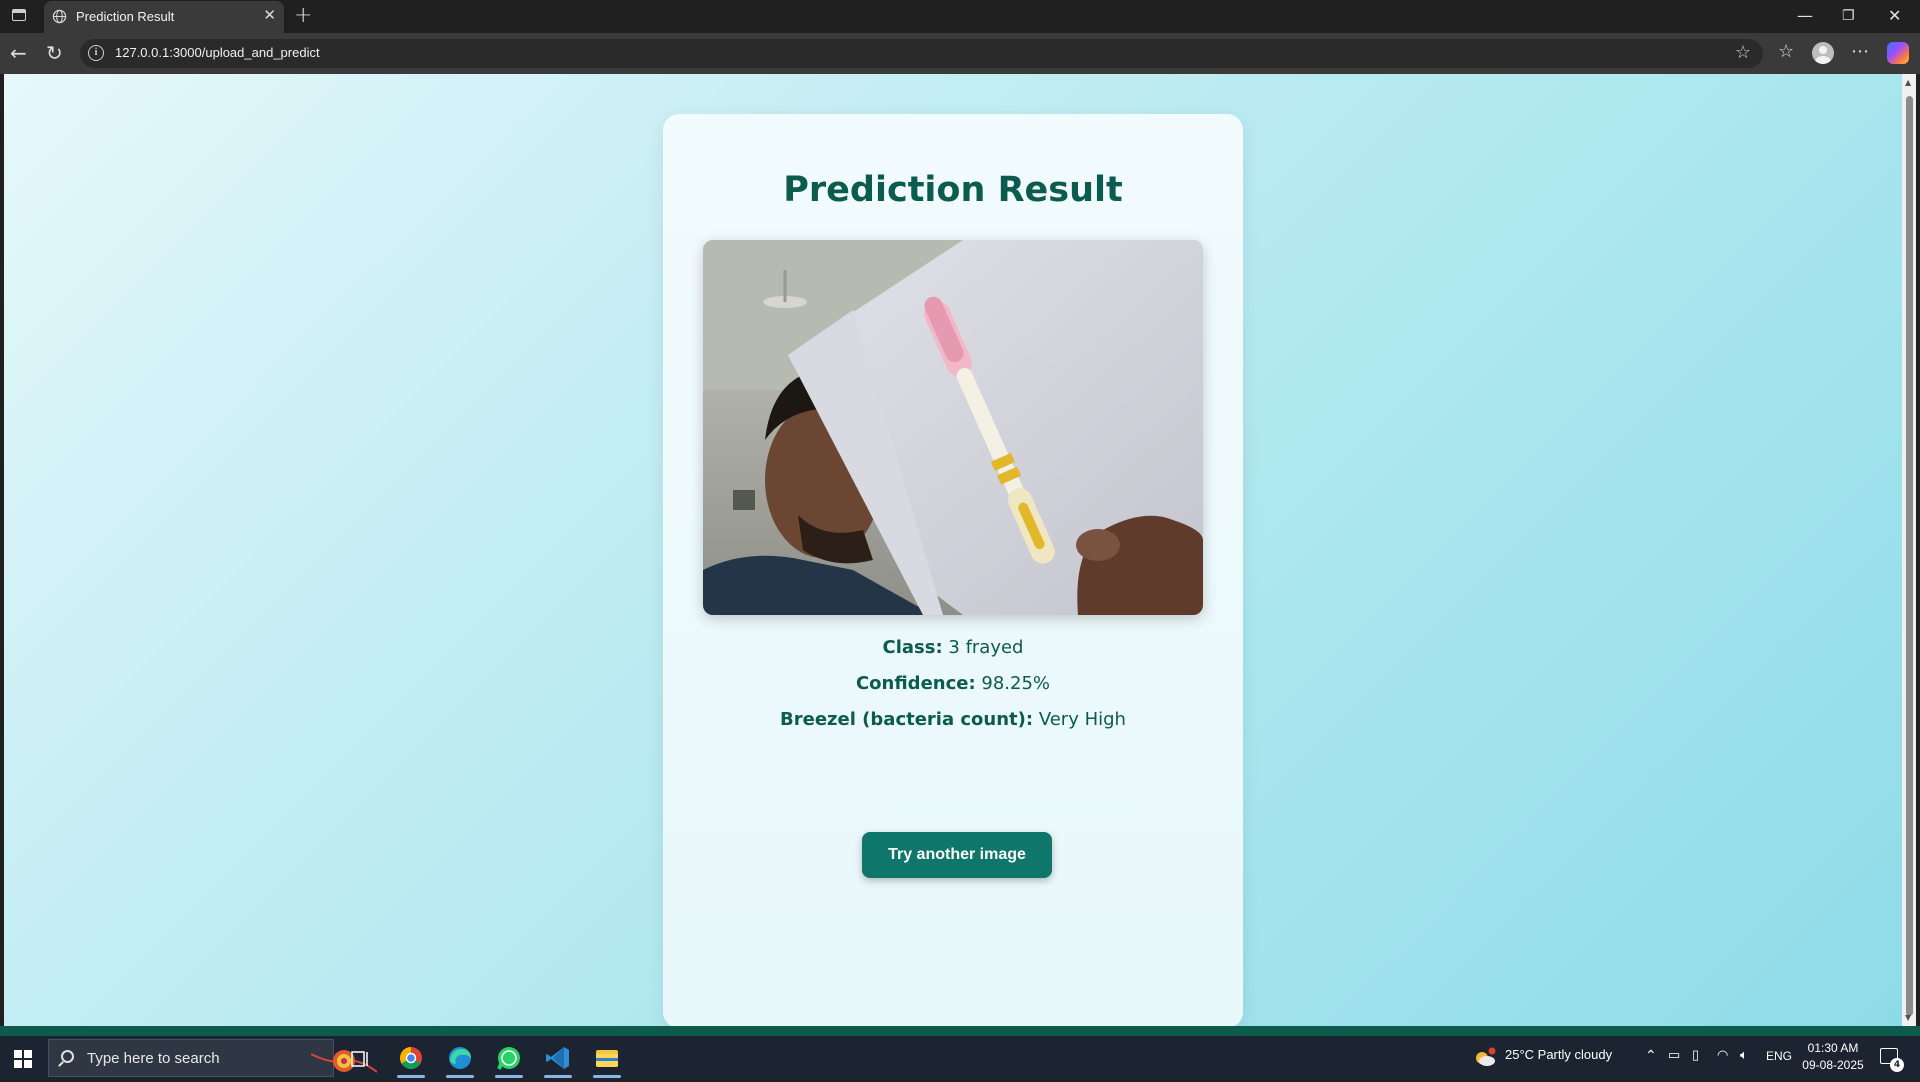  I want to click on notification-count-badge: 4, so click(1897, 1065).